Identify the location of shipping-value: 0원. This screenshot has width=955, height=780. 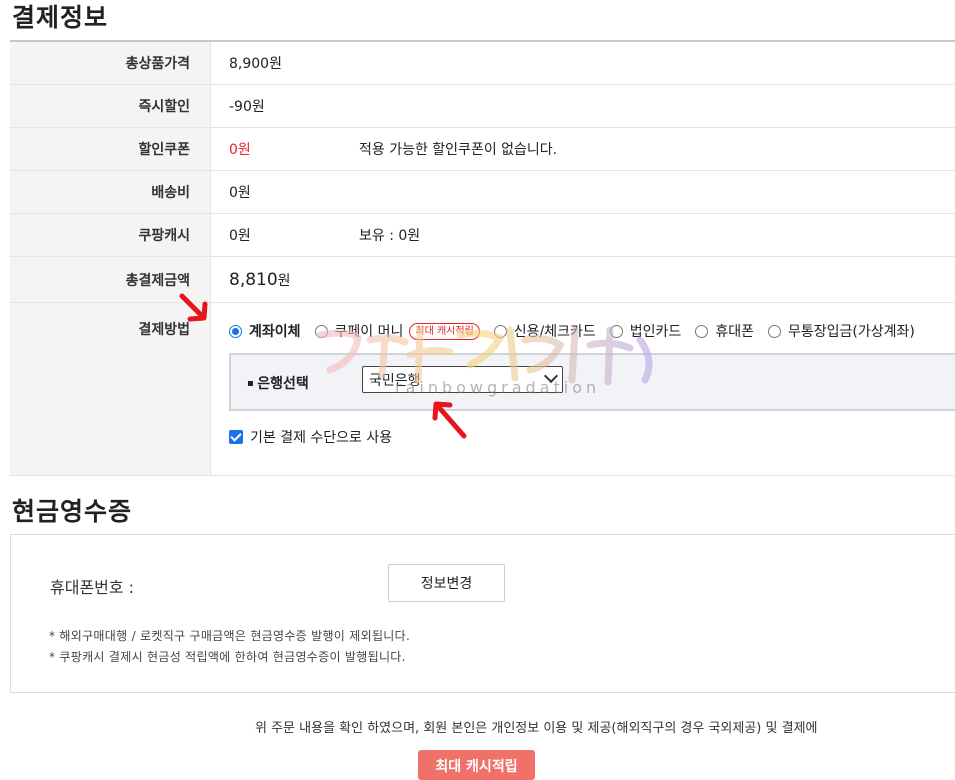
(583, 192).